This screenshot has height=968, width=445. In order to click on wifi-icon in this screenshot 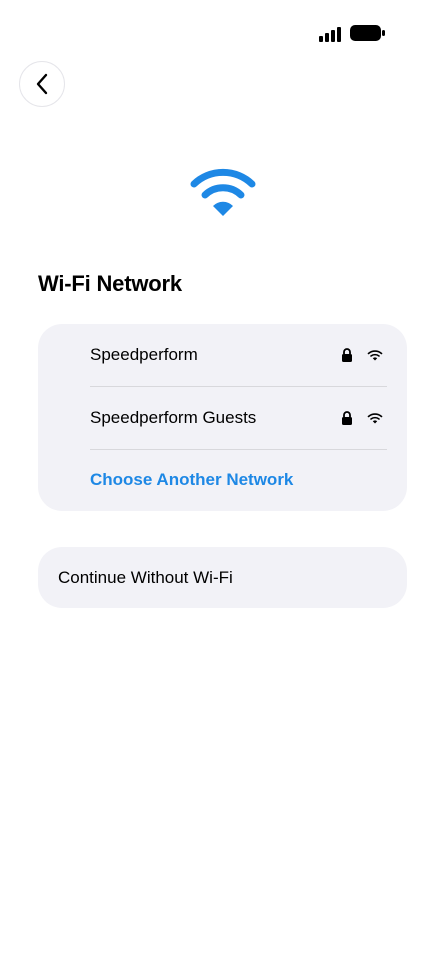, I will do `click(223, 192)`.